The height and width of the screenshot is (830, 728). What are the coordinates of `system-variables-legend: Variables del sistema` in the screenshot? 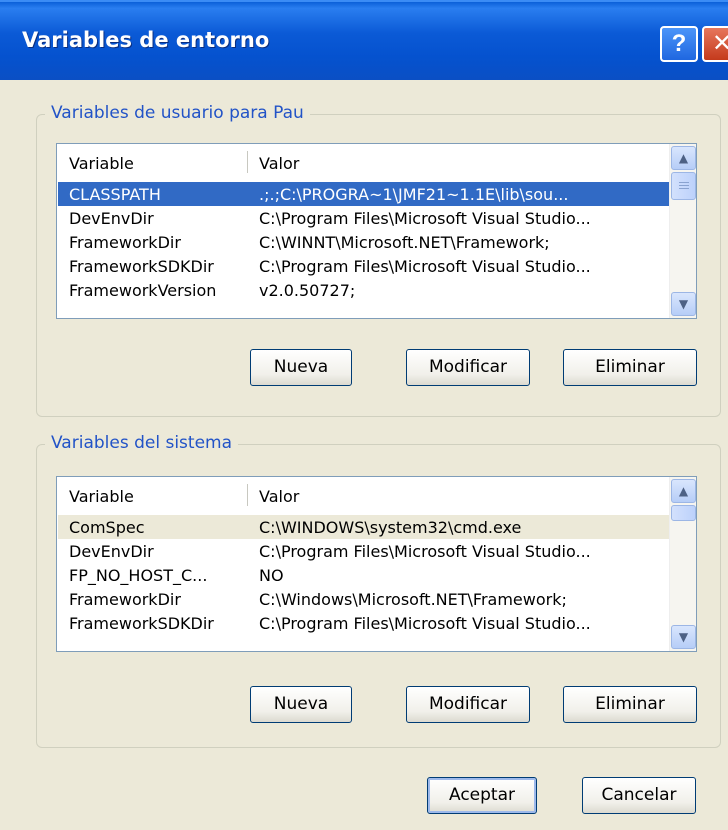 It's located at (142, 443).